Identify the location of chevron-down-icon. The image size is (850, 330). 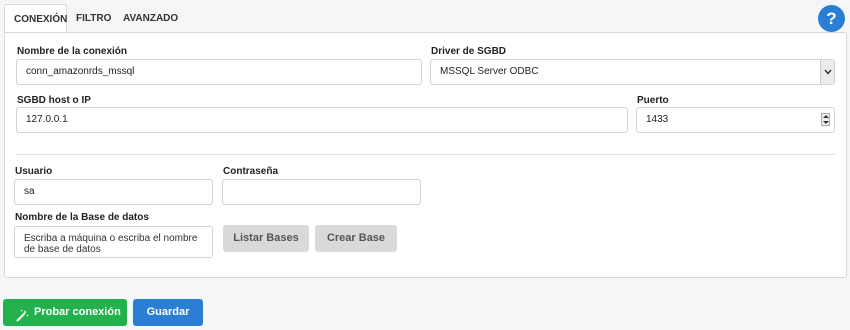
(827, 72).